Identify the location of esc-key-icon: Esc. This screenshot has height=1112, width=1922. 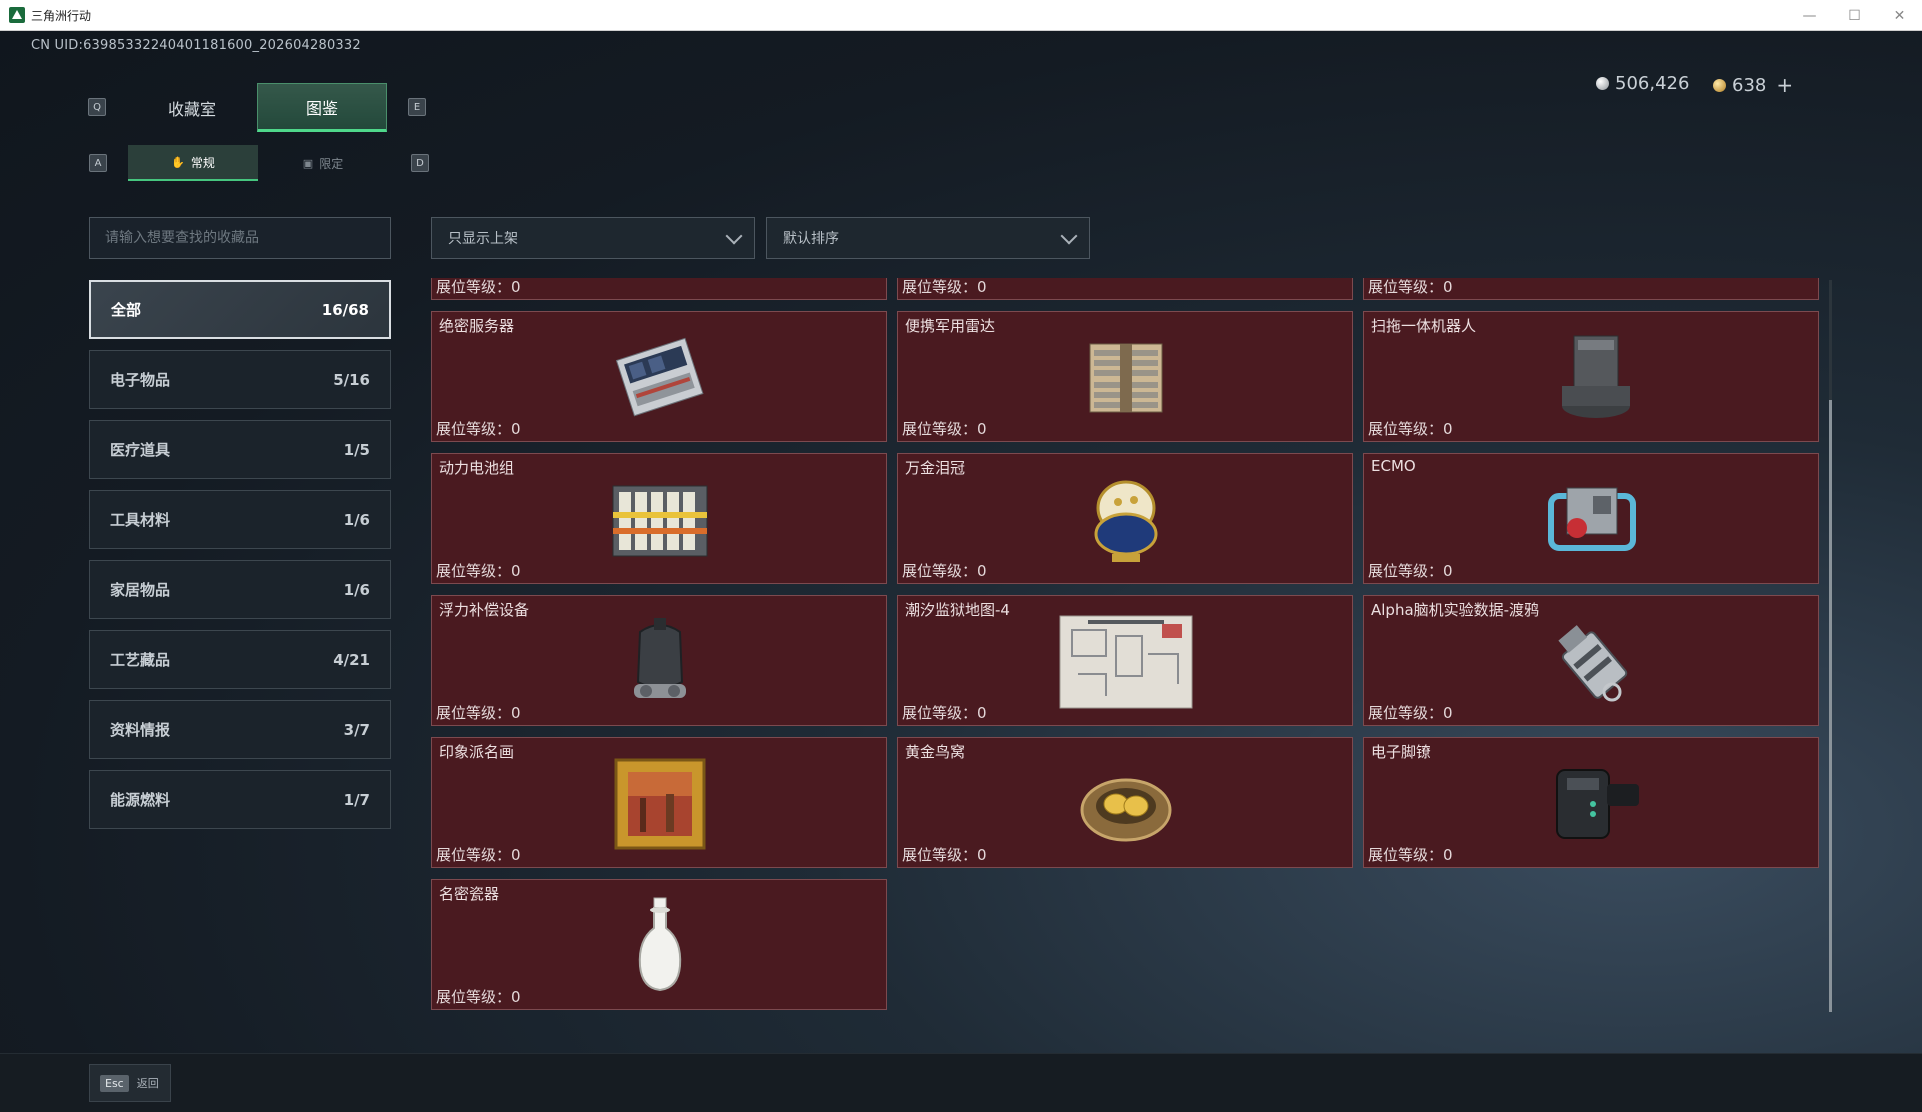
(114, 1083).